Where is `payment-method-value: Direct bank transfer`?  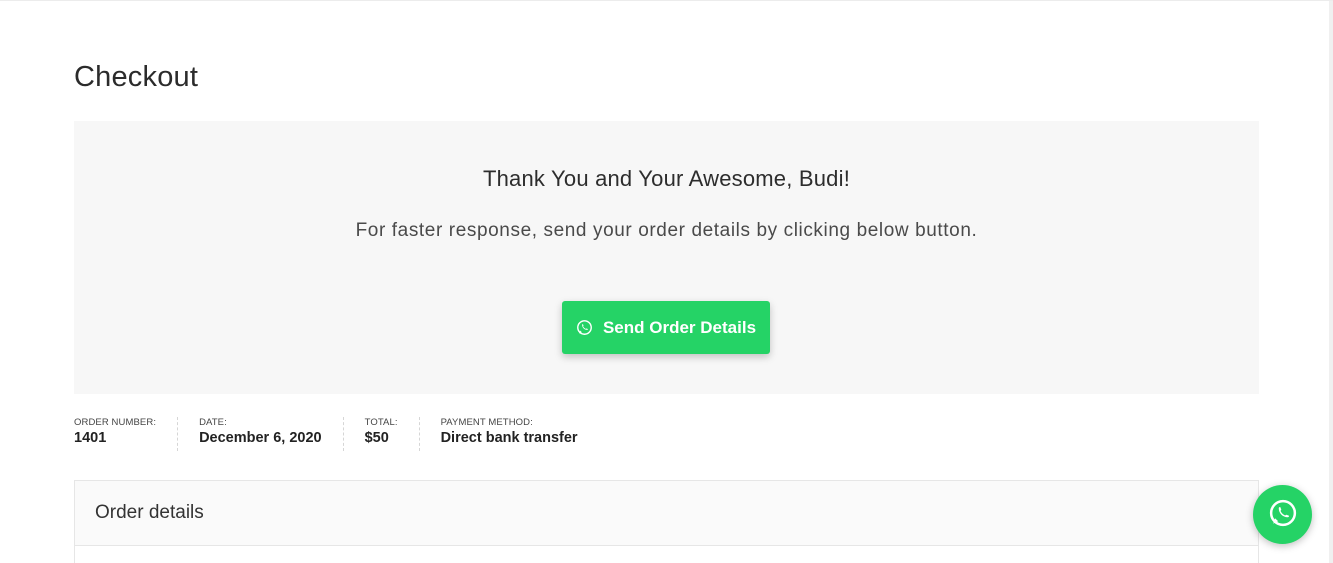 payment-method-value: Direct bank transfer is located at coordinates (509, 438).